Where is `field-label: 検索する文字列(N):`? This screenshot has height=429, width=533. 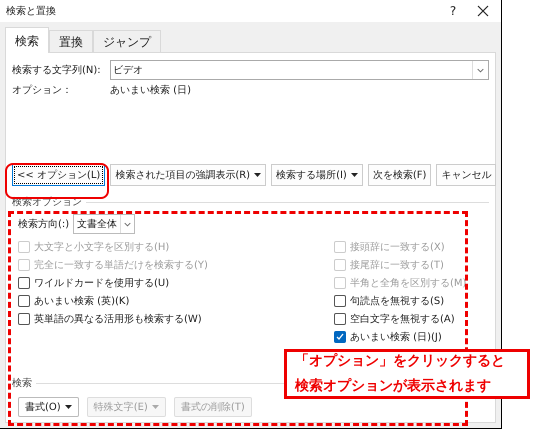
field-label: 検索する文字列(N): is located at coordinates (57, 71).